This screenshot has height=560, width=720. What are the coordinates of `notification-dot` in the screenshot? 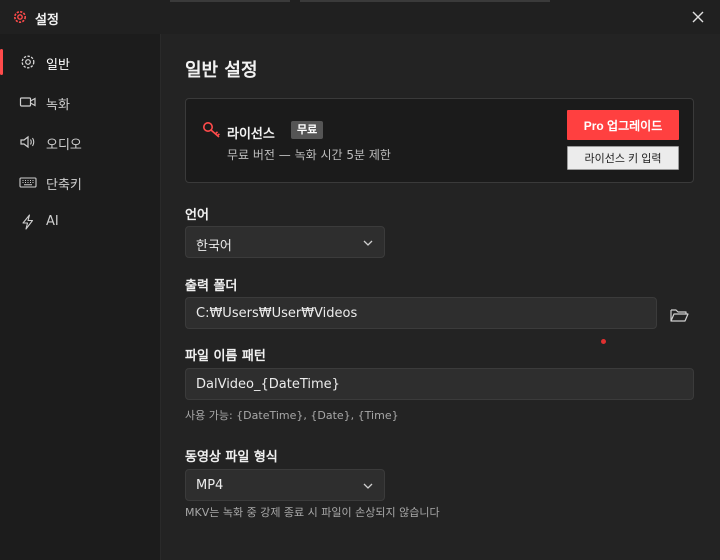 It's located at (603, 341).